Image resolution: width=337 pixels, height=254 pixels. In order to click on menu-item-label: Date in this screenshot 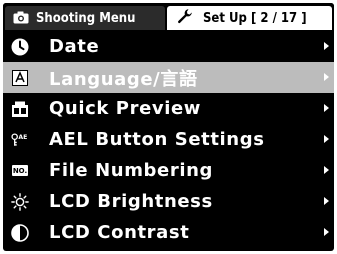, I will do `click(74, 46)`.